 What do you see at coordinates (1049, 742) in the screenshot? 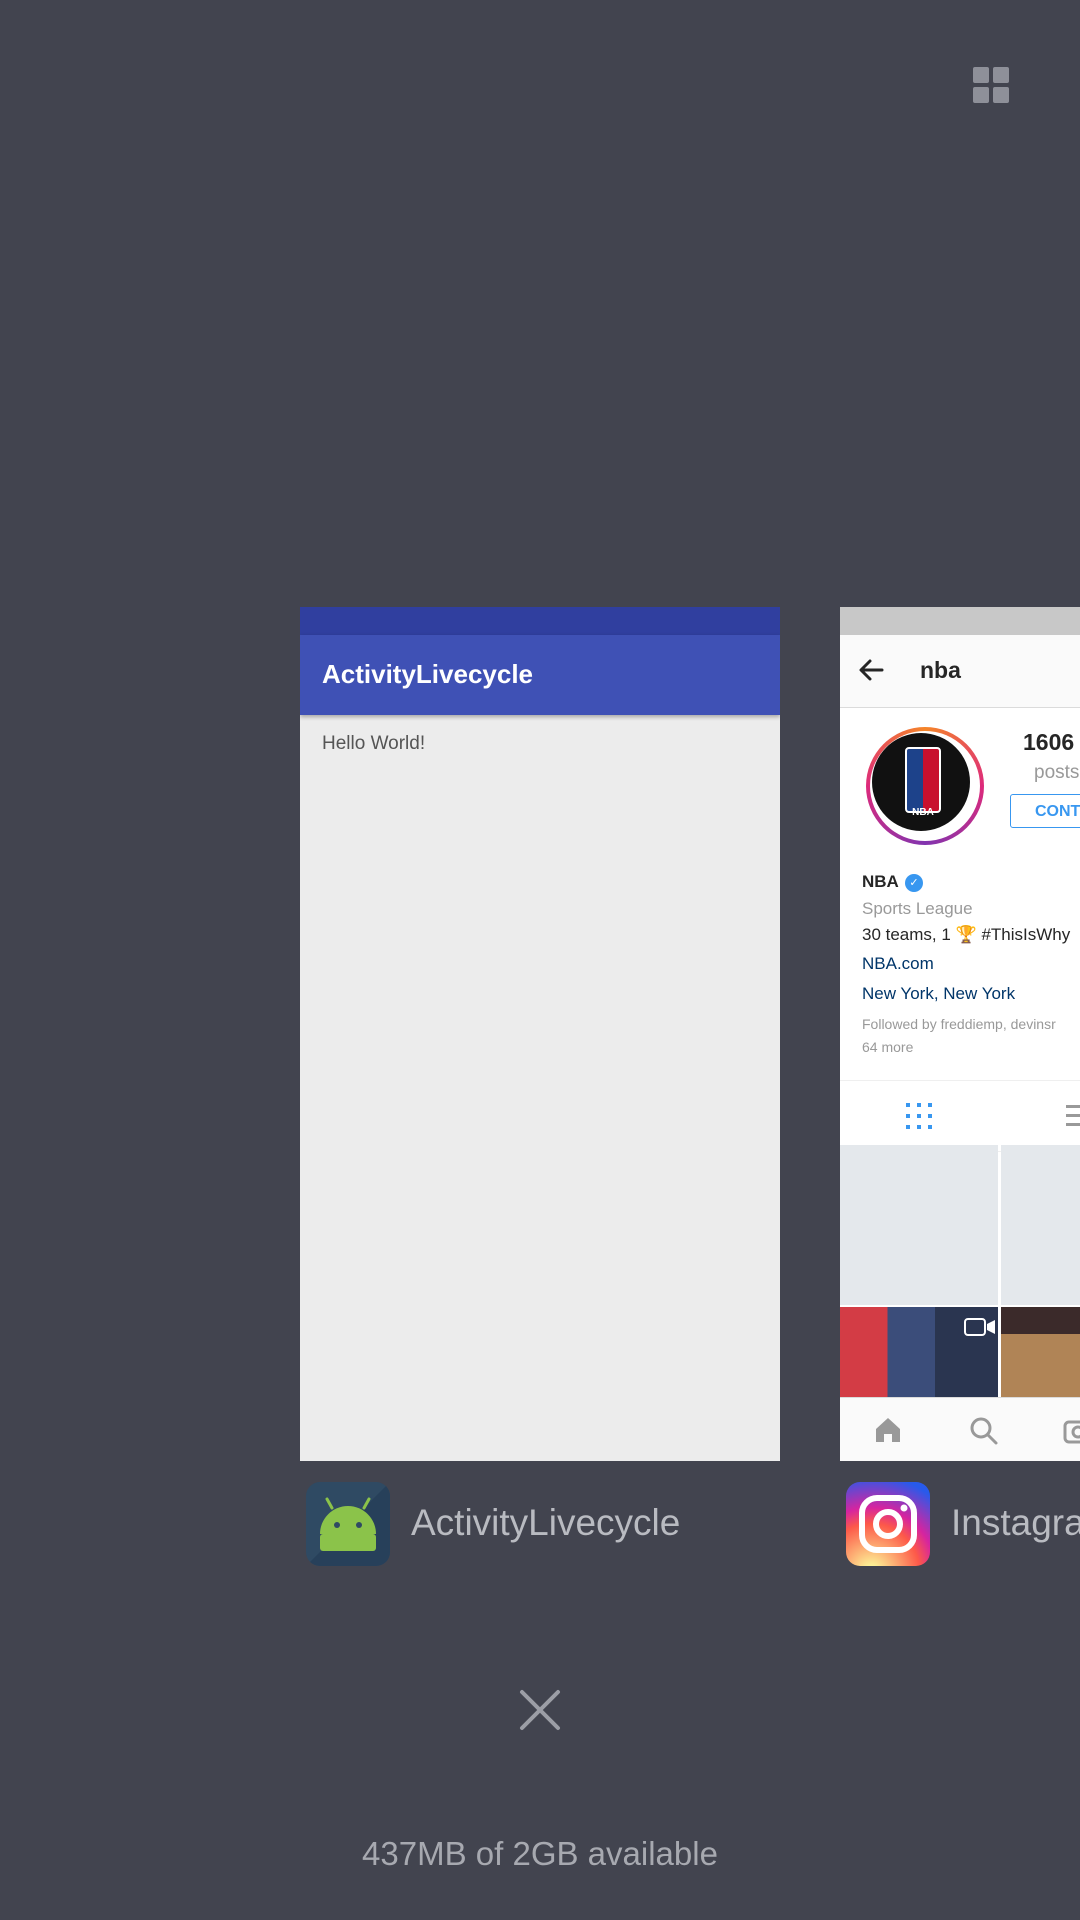
I see `posts-count: 1606` at bounding box center [1049, 742].